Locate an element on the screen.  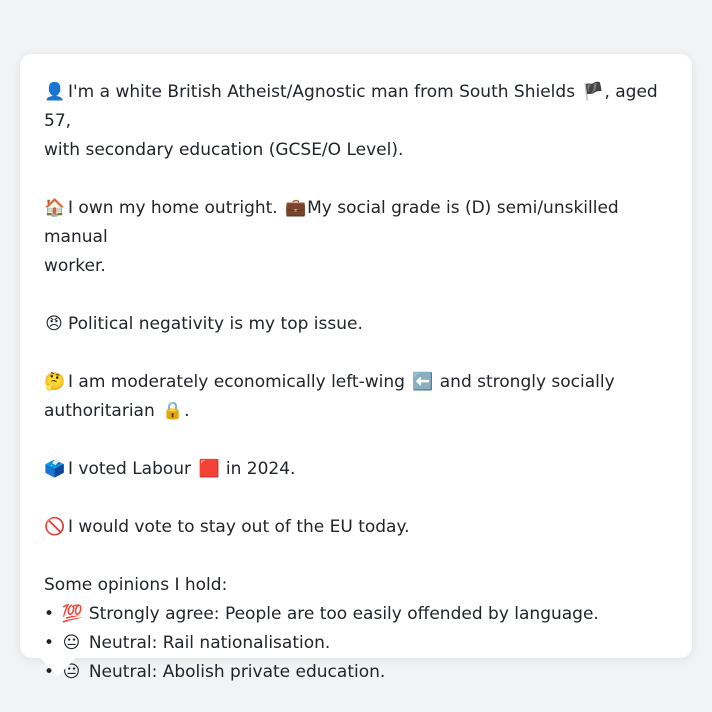
speech-bubble-tail is located at coordinates (58, 666).